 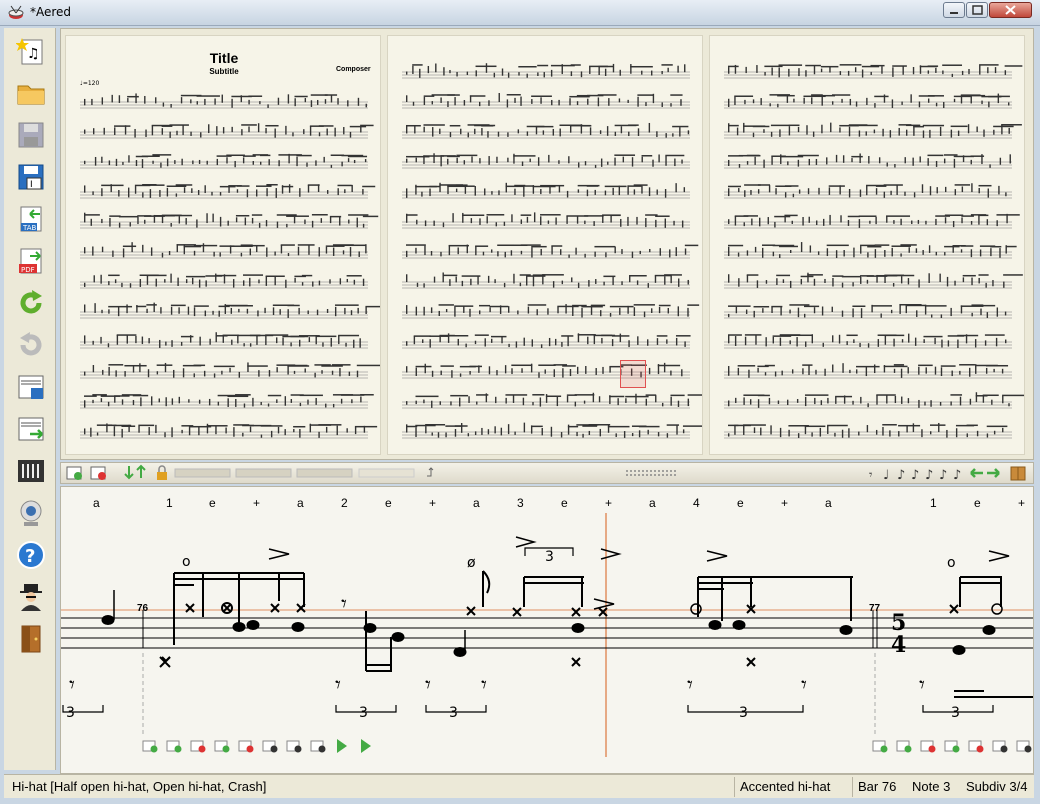 I want to click on close-button, so click(x=1010, y=10).